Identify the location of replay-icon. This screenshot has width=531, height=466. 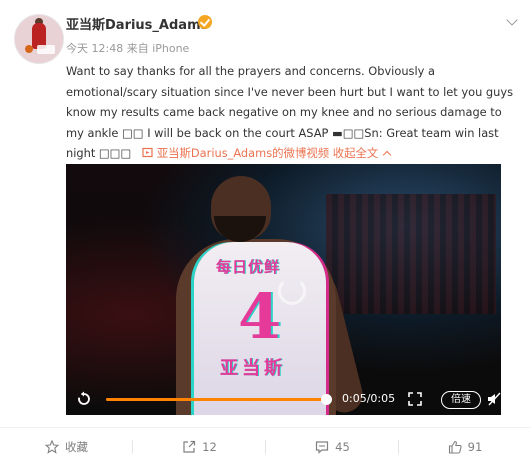
(84, 399).